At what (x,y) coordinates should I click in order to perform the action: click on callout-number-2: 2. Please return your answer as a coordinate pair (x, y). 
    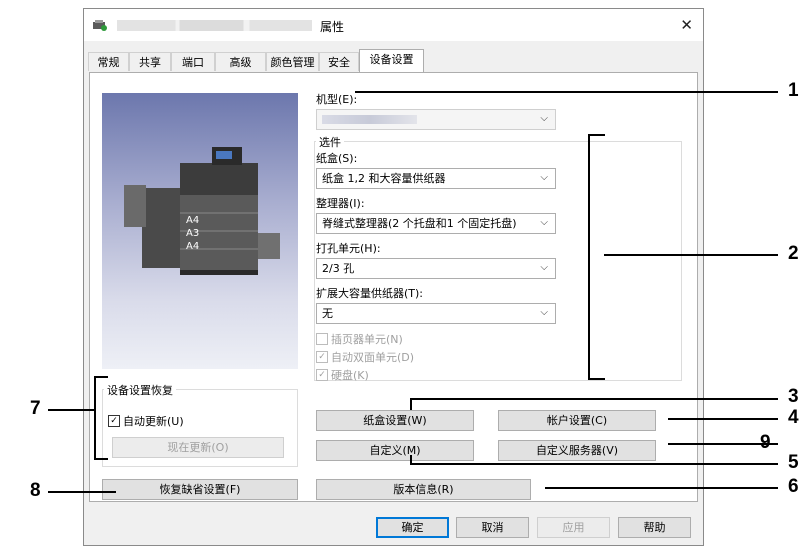
    Looking at the image, I should click on (793, 253).